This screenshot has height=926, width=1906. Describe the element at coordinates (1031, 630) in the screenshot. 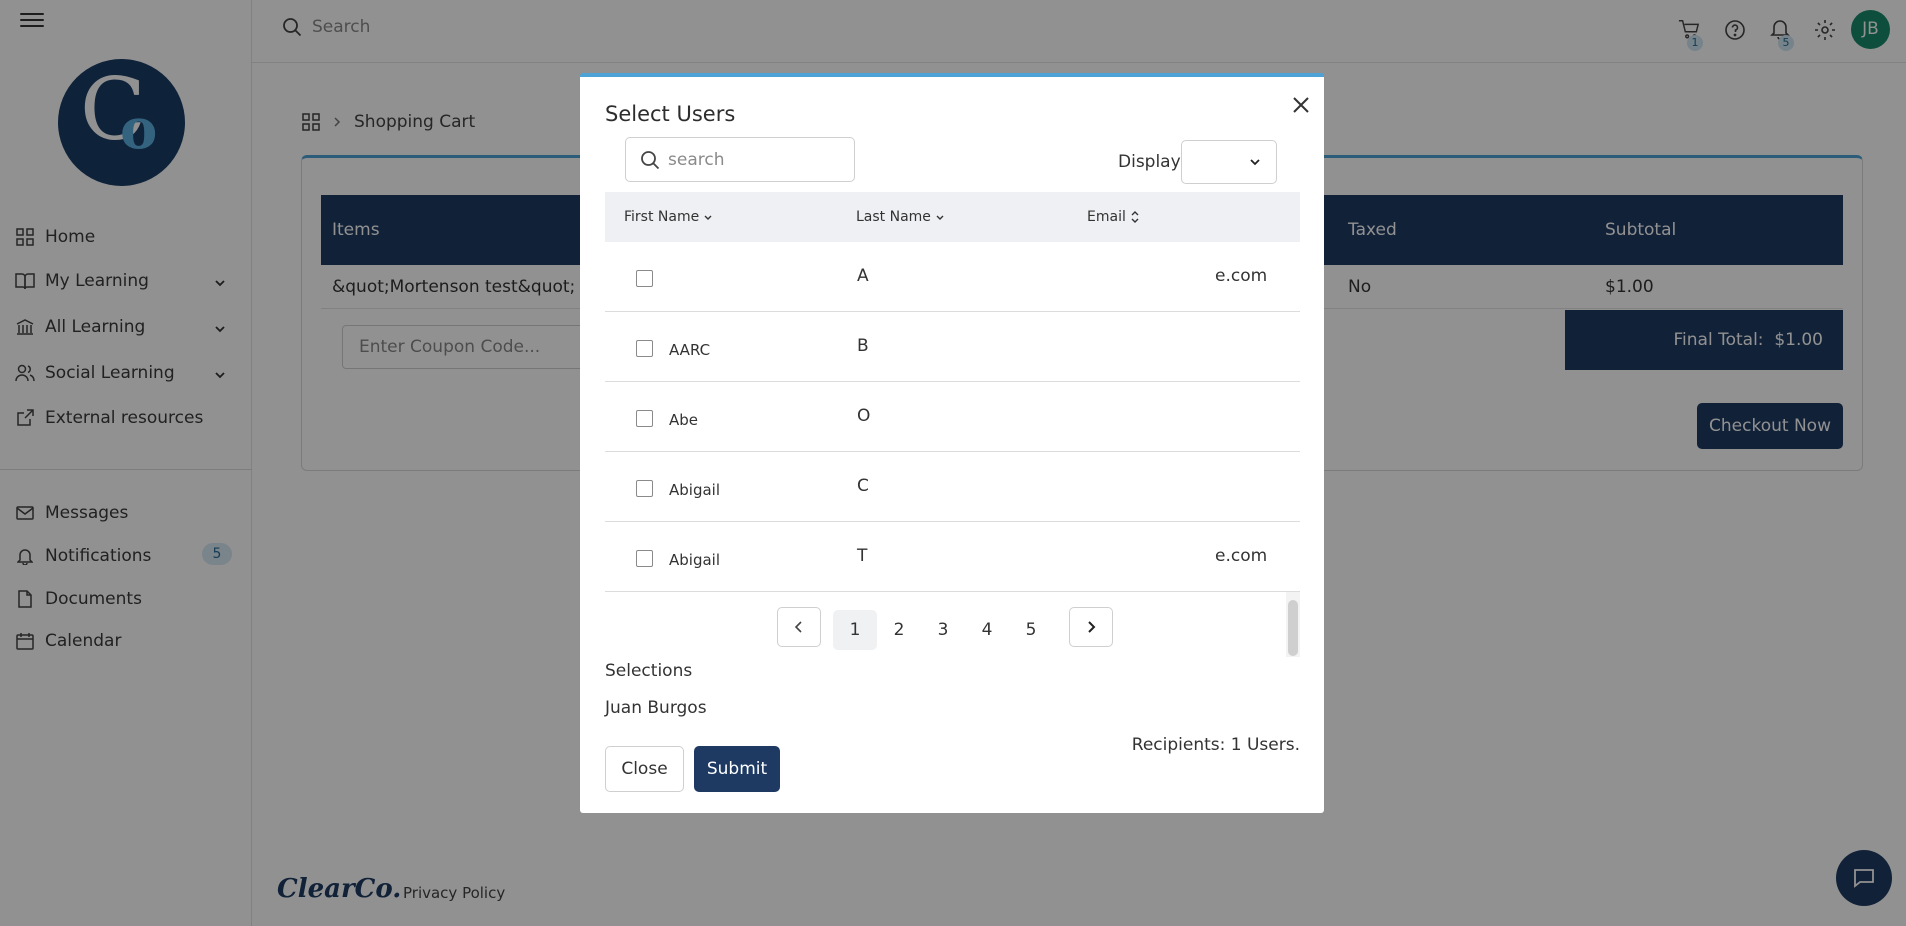

I see `page-5: 5` at that location.